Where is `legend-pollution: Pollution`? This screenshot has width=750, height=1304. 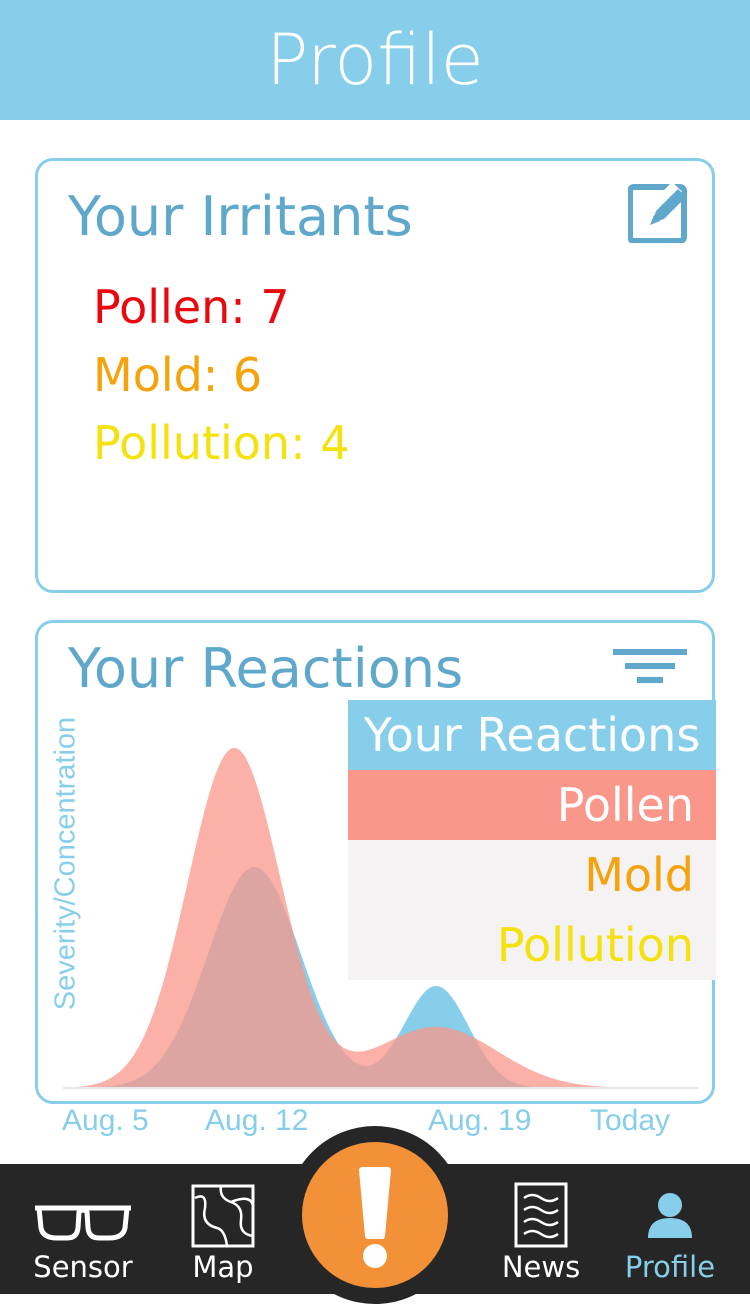 legend-pollution: Pollution is located at coordinates (532, 945).